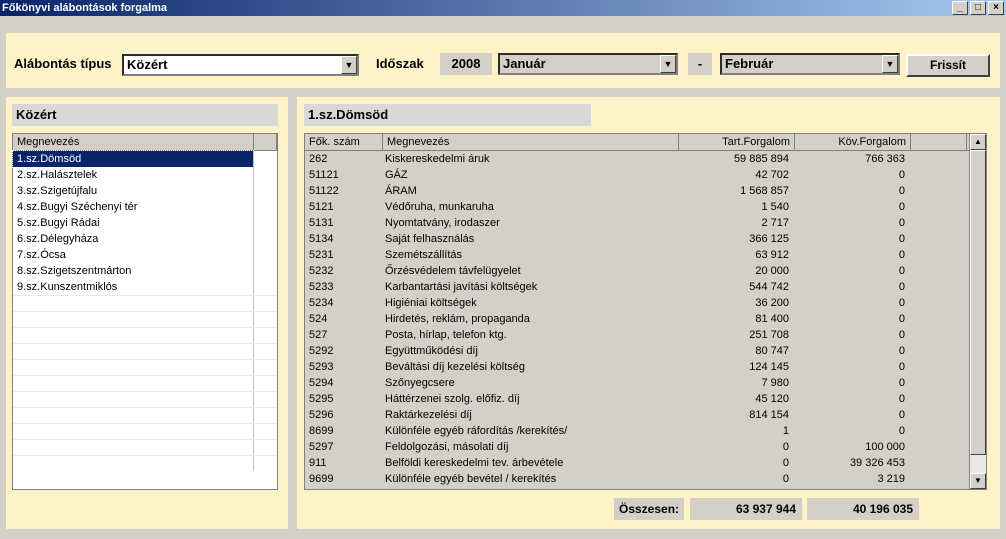  What do you see at coordinates (437, 159) in the screenshot?
I see `row-name: Kiskereskedelmi áruk` at bounding box center [437, 159].